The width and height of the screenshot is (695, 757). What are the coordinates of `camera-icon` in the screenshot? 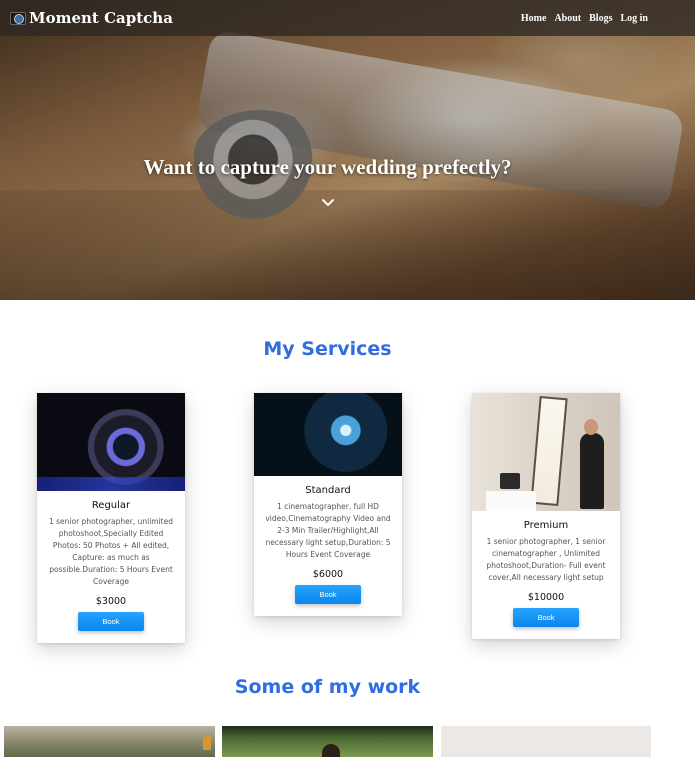 It's located at (18, 18).